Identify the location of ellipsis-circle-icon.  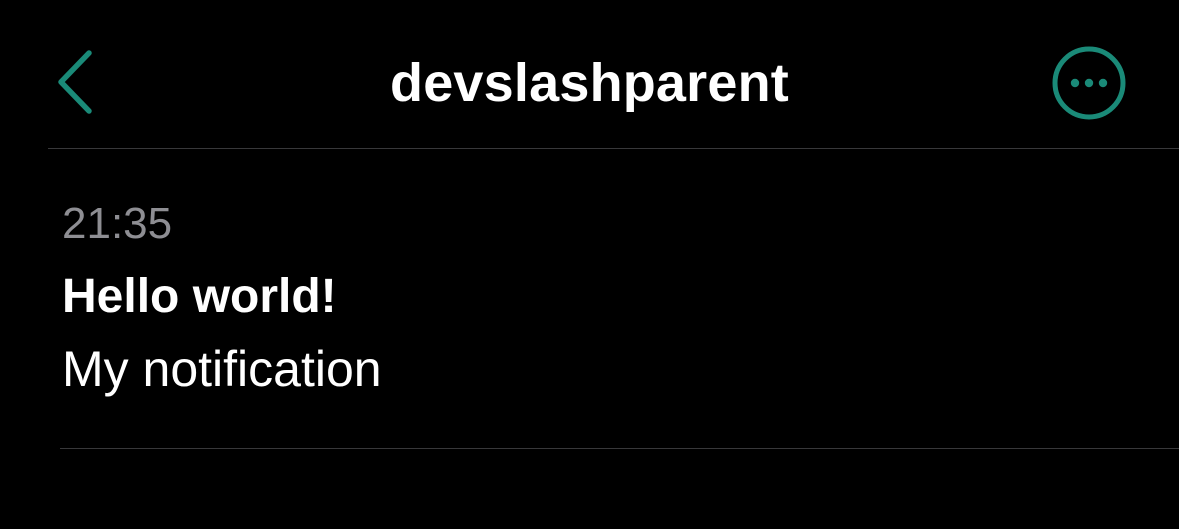
(1089, 83).